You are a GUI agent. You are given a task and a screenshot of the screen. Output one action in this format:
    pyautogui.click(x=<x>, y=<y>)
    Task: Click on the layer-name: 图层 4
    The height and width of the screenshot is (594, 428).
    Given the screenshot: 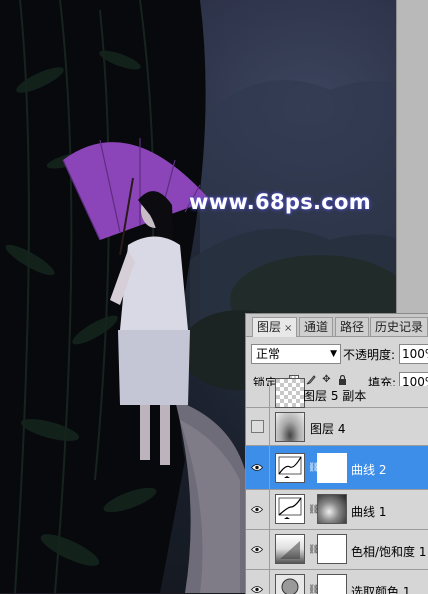 What is the action you would take?
    pyautogui.click(x=328, y=429)
    